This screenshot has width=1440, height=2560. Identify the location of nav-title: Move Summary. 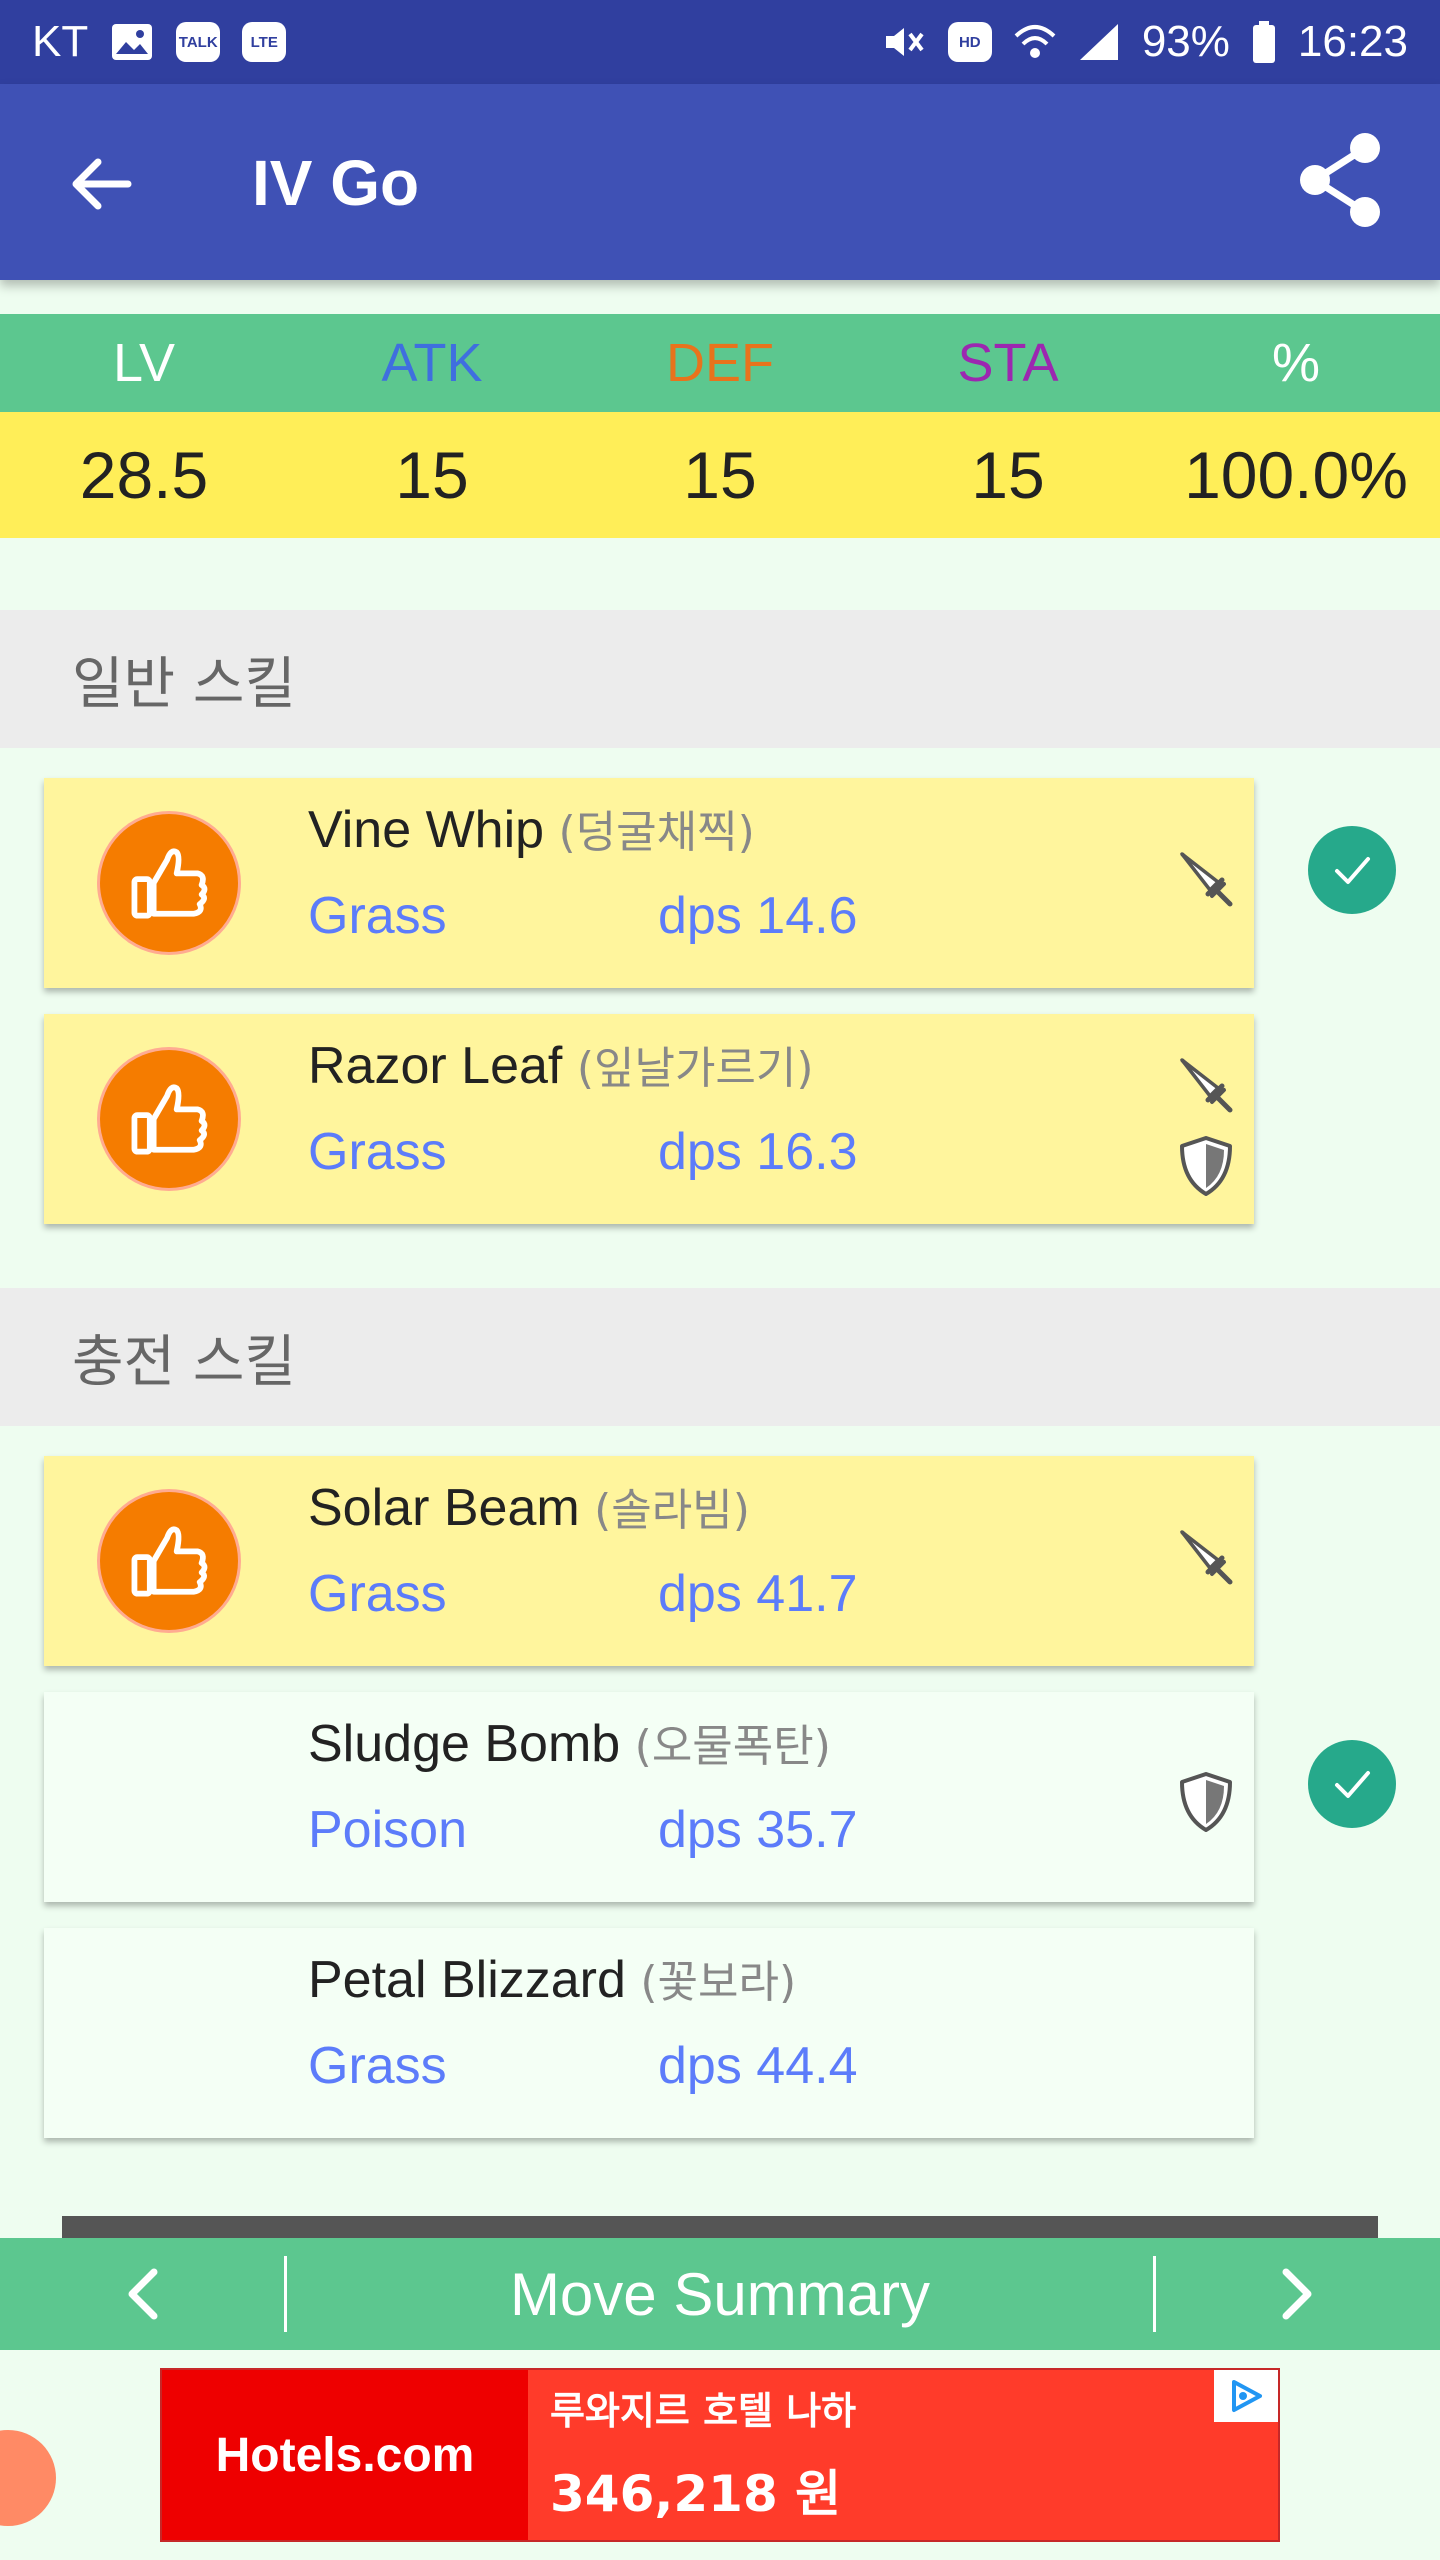
(720, 2294).